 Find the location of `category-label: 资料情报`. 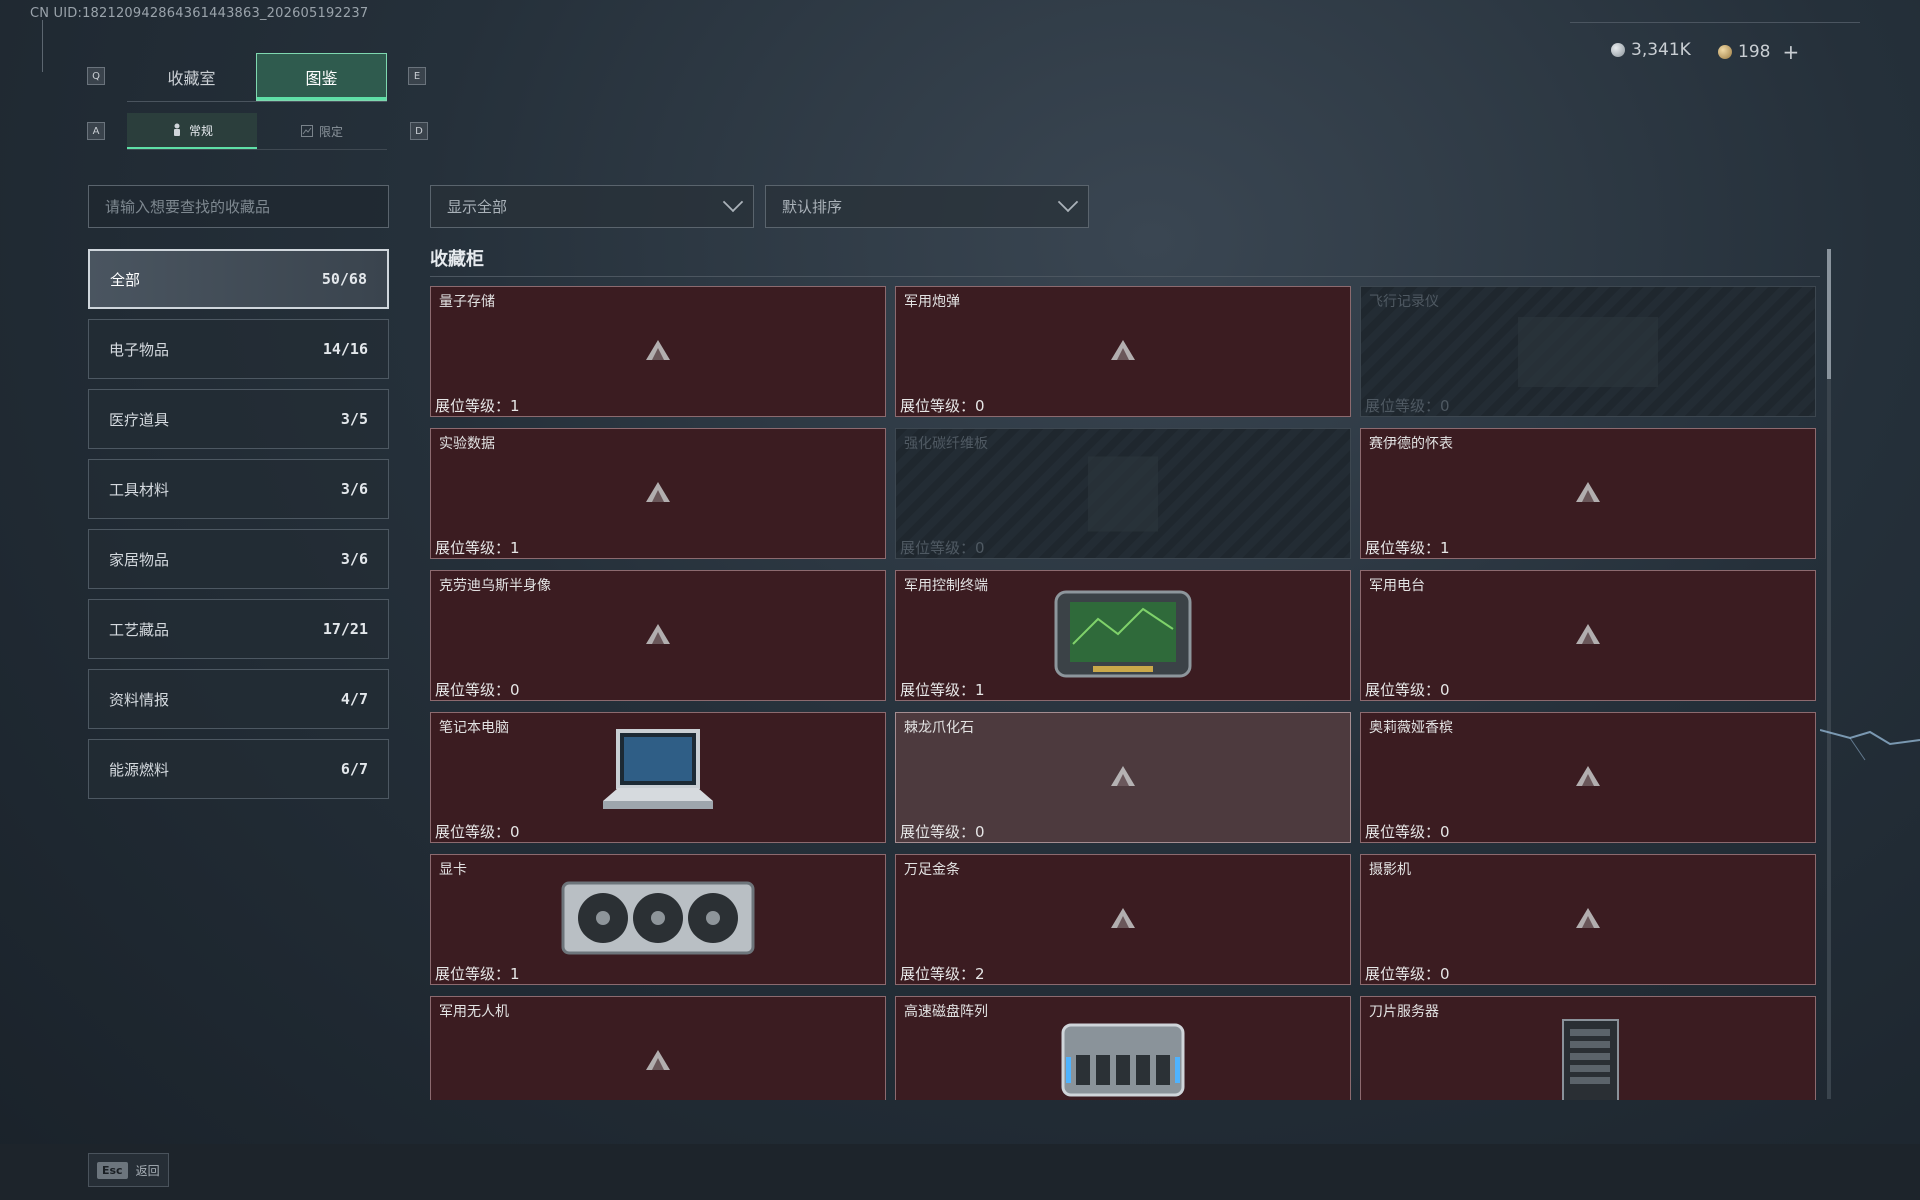

category-label: 资料情报 is located at coordinates (139, 699).